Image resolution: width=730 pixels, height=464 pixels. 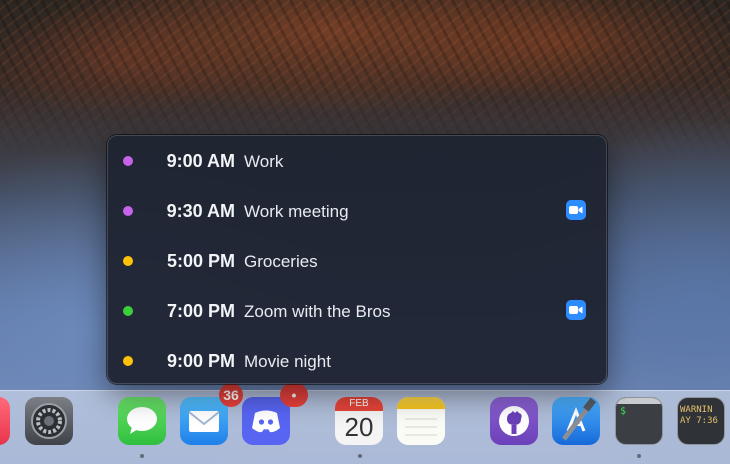 What do you see at coordinates (266, 421) in the screenshot?
I see `discord-icon` at bounding box center [266, 421].